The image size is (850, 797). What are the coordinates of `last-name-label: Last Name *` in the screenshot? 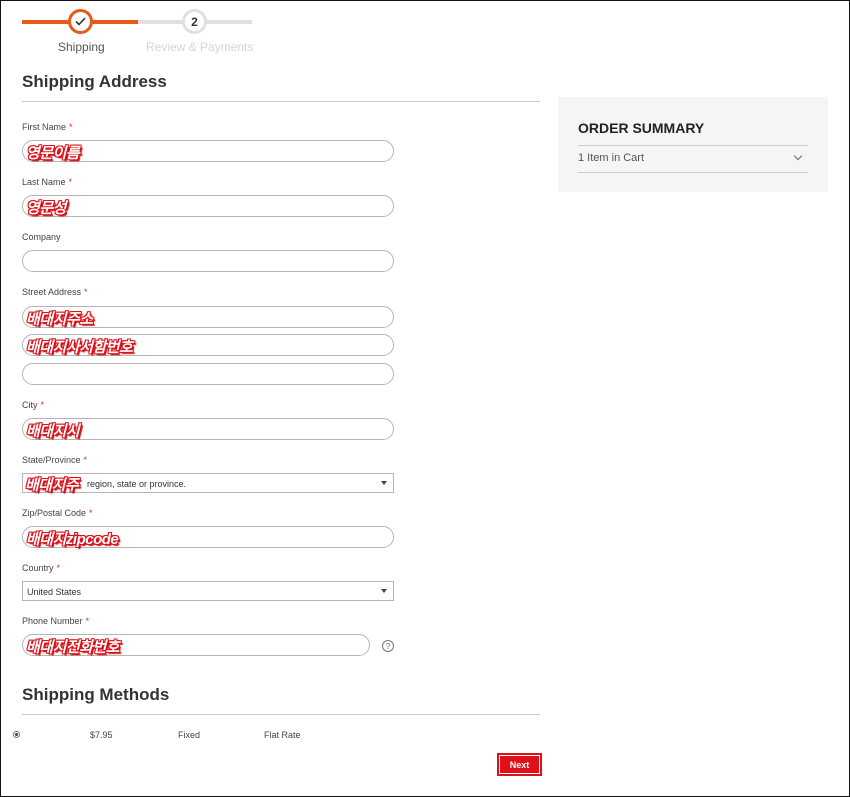 It's located at (47, 182).